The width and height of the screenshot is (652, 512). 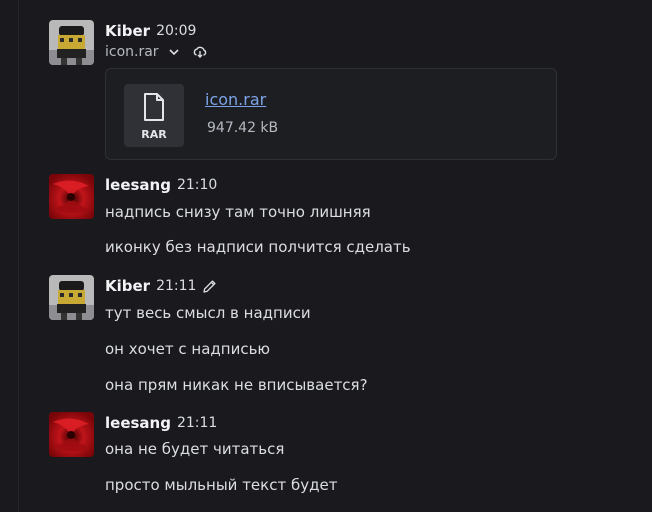 I want to click on timestamp: 21:10, so click(x=197, y=185).